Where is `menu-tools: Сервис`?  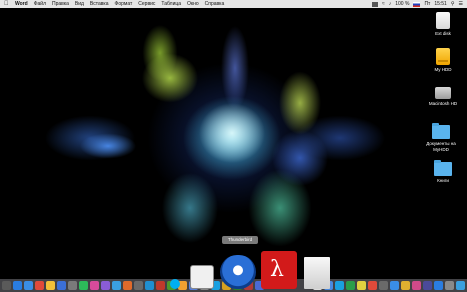 menu-tools: Сервис is located at coordinates (146, 4).